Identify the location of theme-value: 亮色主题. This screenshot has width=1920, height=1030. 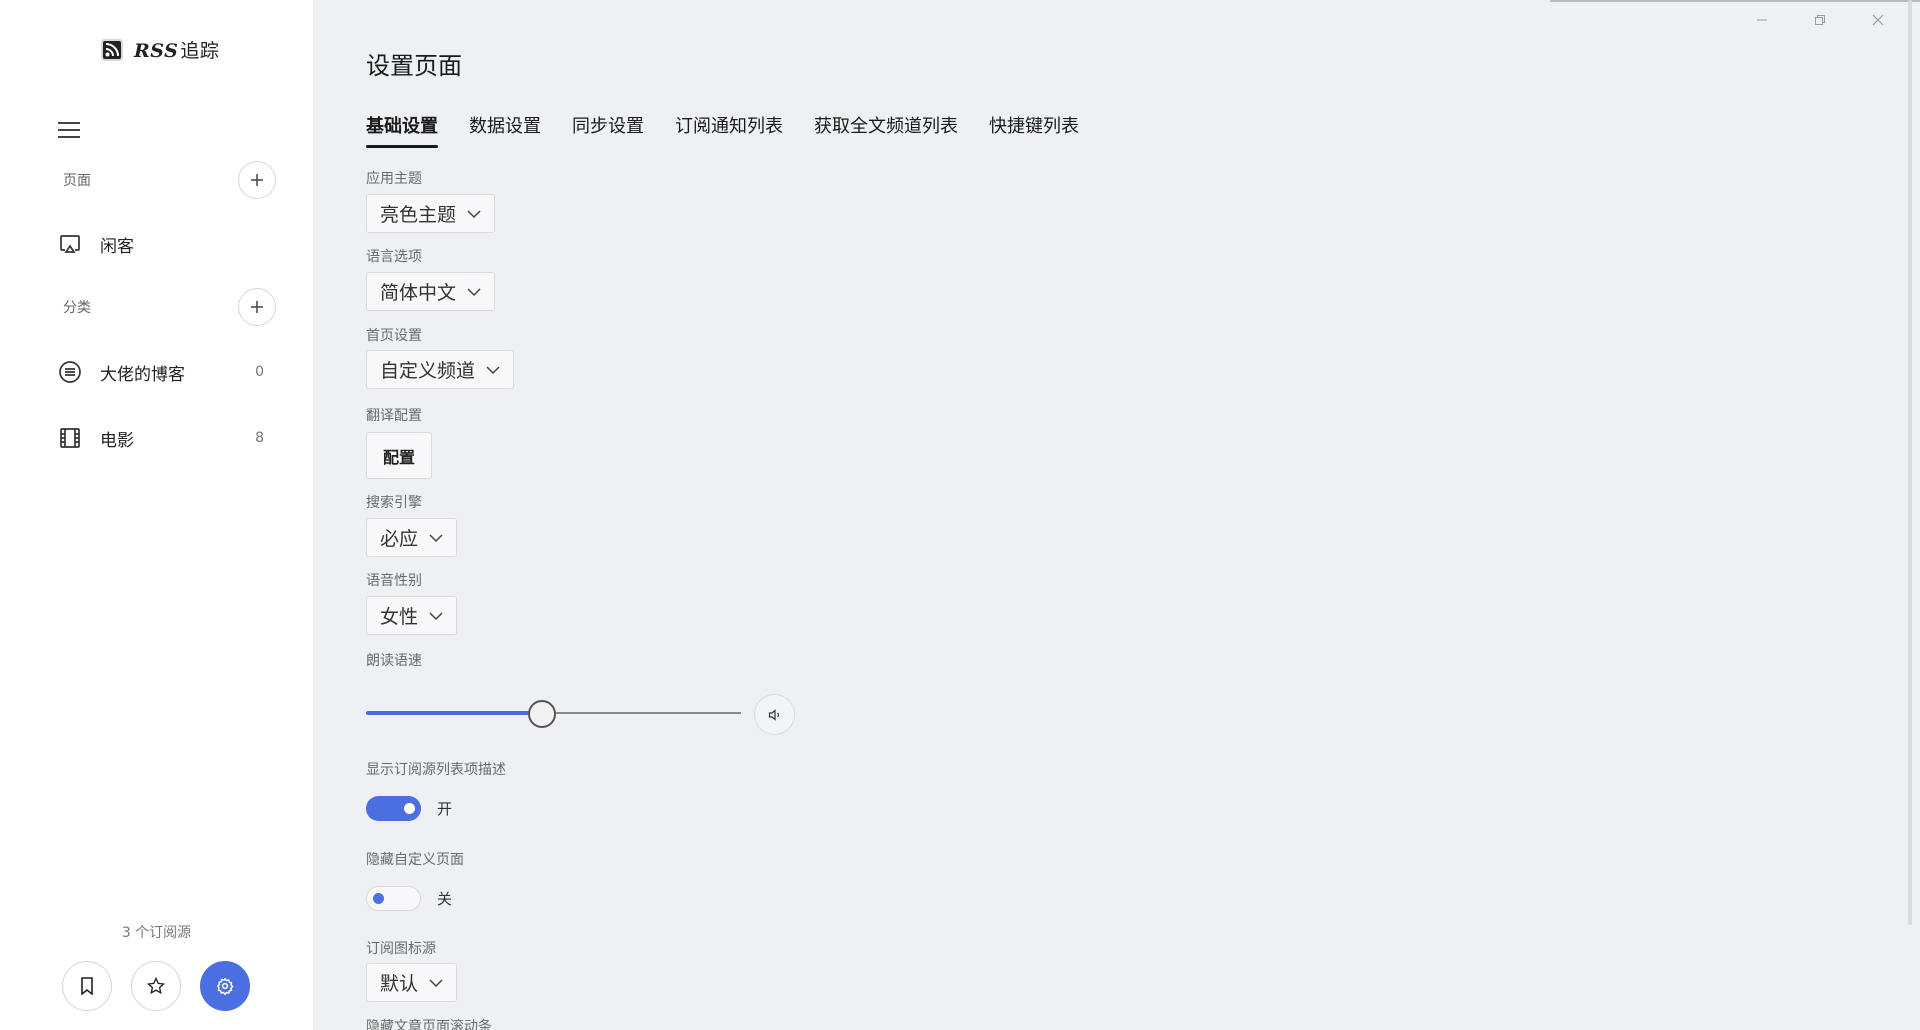
(418, 215).